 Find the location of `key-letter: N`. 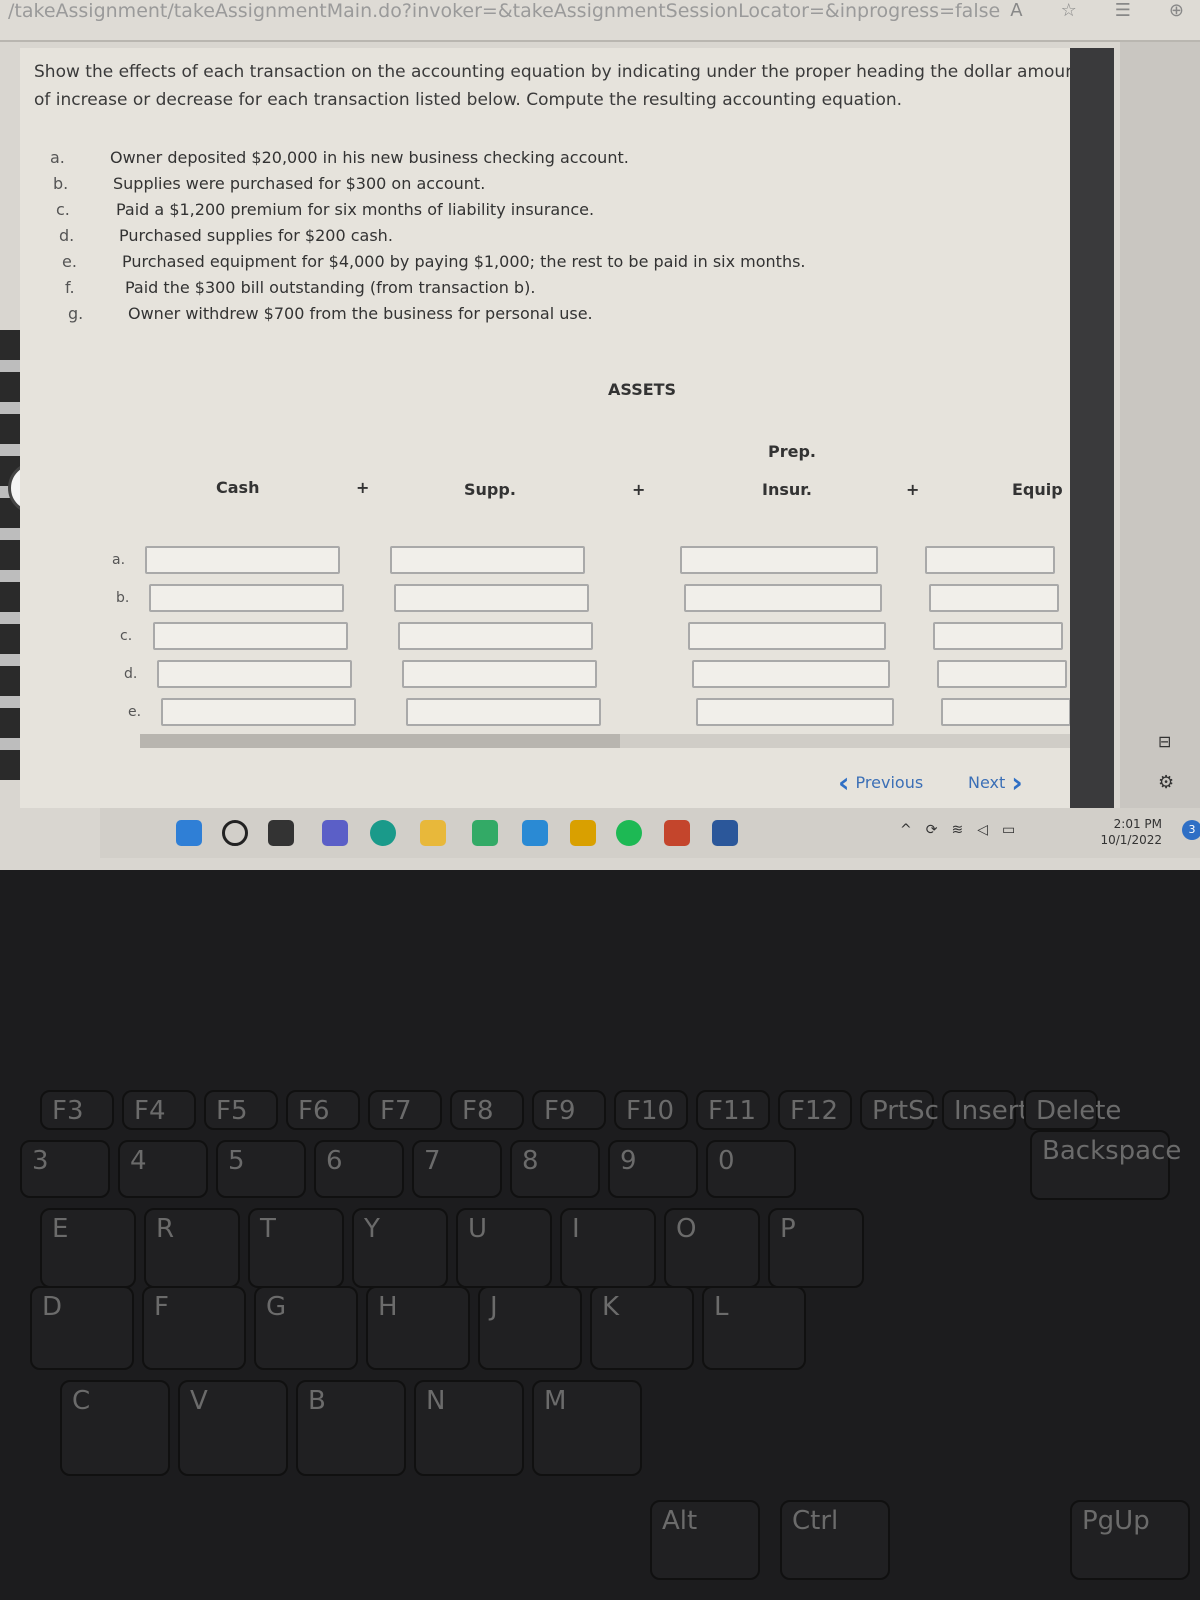

key-letter: N is located at coordinates (469, 1428).